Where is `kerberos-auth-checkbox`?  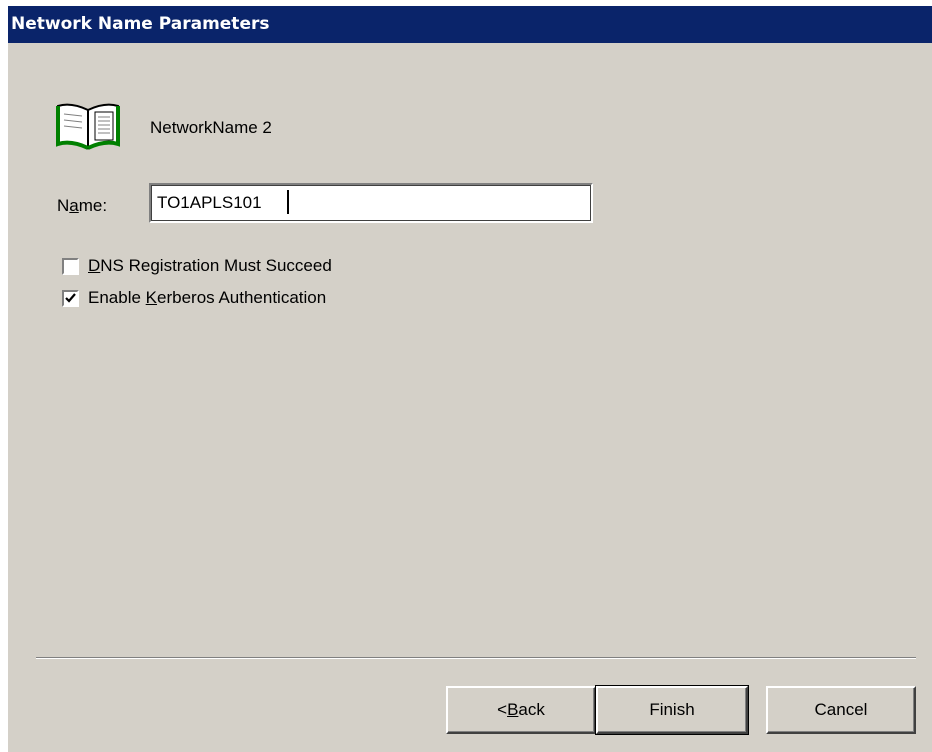 kerberos-auth-checkbox is located at coordinates (70, 298).